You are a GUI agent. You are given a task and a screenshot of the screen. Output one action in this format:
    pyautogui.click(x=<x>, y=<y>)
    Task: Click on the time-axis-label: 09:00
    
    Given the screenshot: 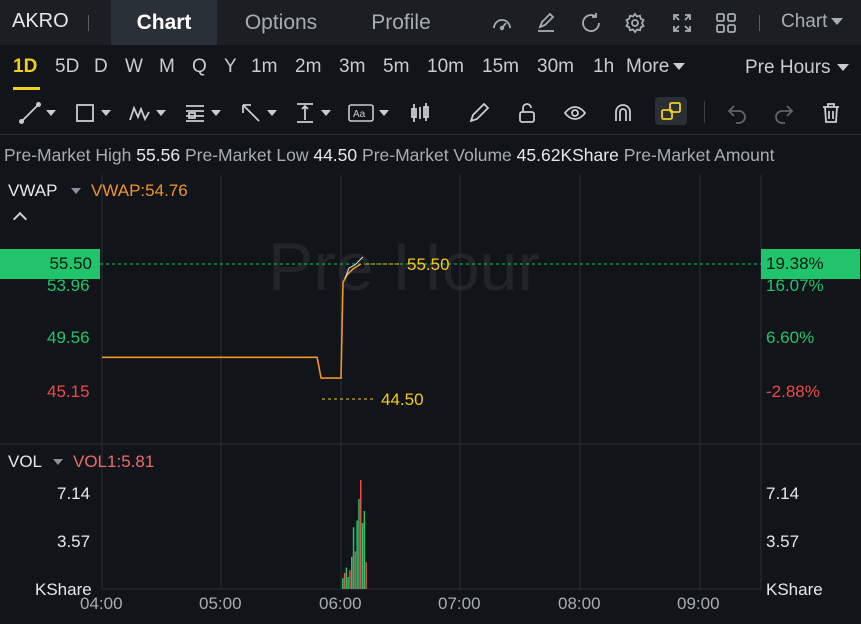 What is the action you would take?
    pyautogui.click(x=698, y=603)
    